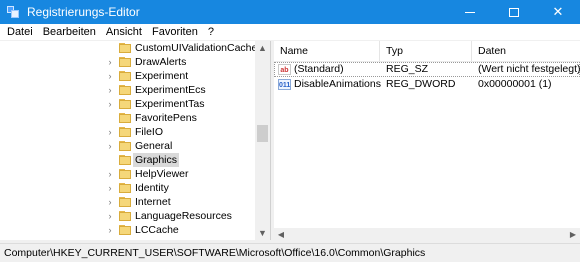 This screenshot has height=262, width=580. What do you see at coordinates (183, 216) in the screenshot?
I see `tree-item-label: LanguageResources` at bounding box center [183, 216].